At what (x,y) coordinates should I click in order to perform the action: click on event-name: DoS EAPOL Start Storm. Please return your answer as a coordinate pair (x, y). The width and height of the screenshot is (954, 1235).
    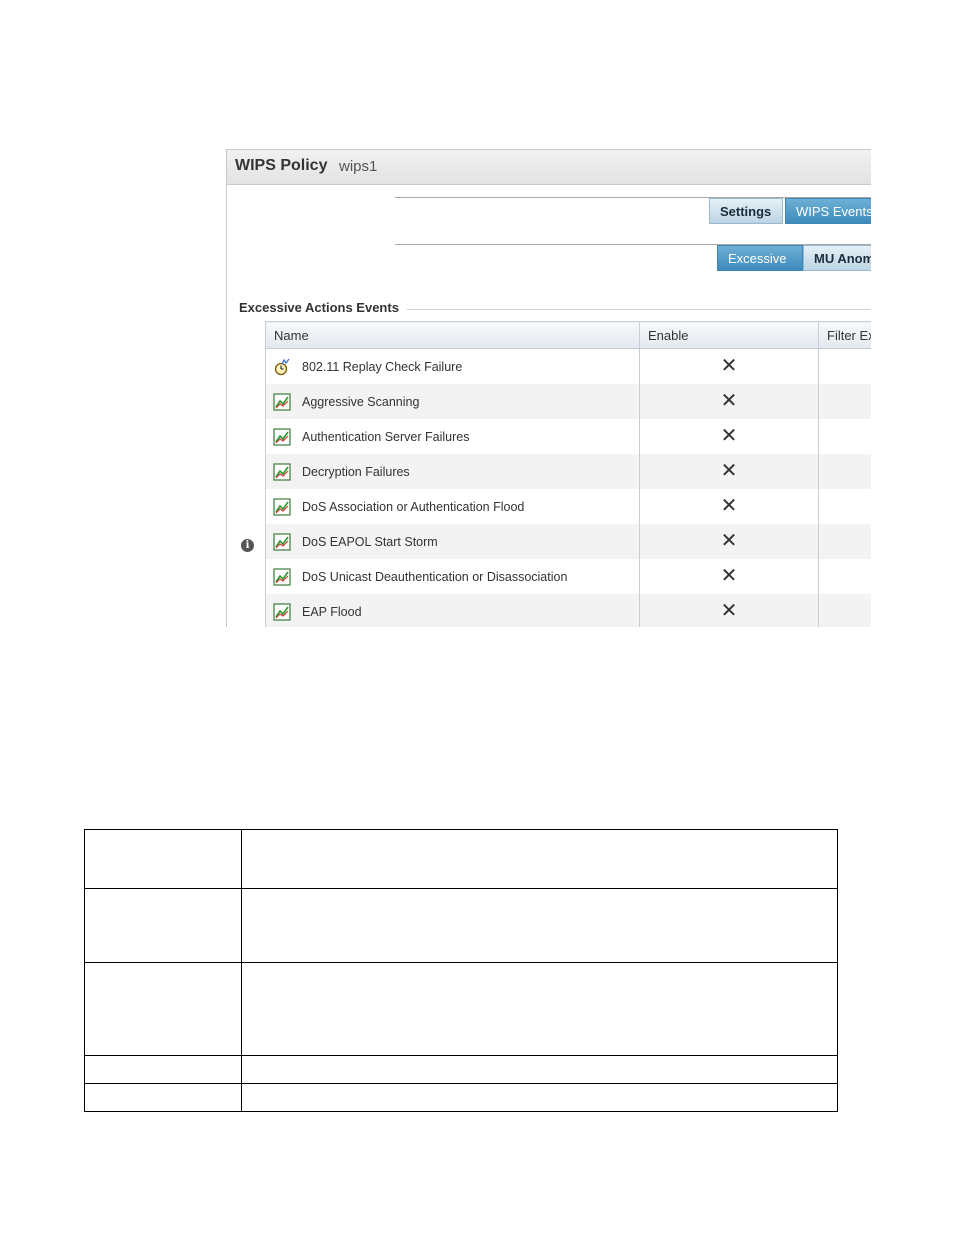
    Looking at the image, I should click on (370, 541).